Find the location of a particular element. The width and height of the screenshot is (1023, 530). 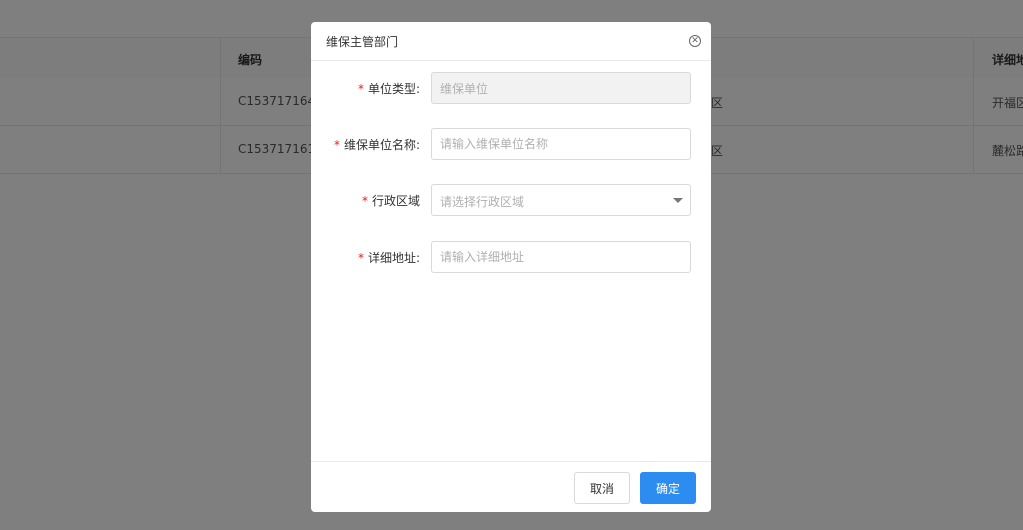

form-row-region: * 行政区域 请选择行政区域 is located at coordinates (511, 200).